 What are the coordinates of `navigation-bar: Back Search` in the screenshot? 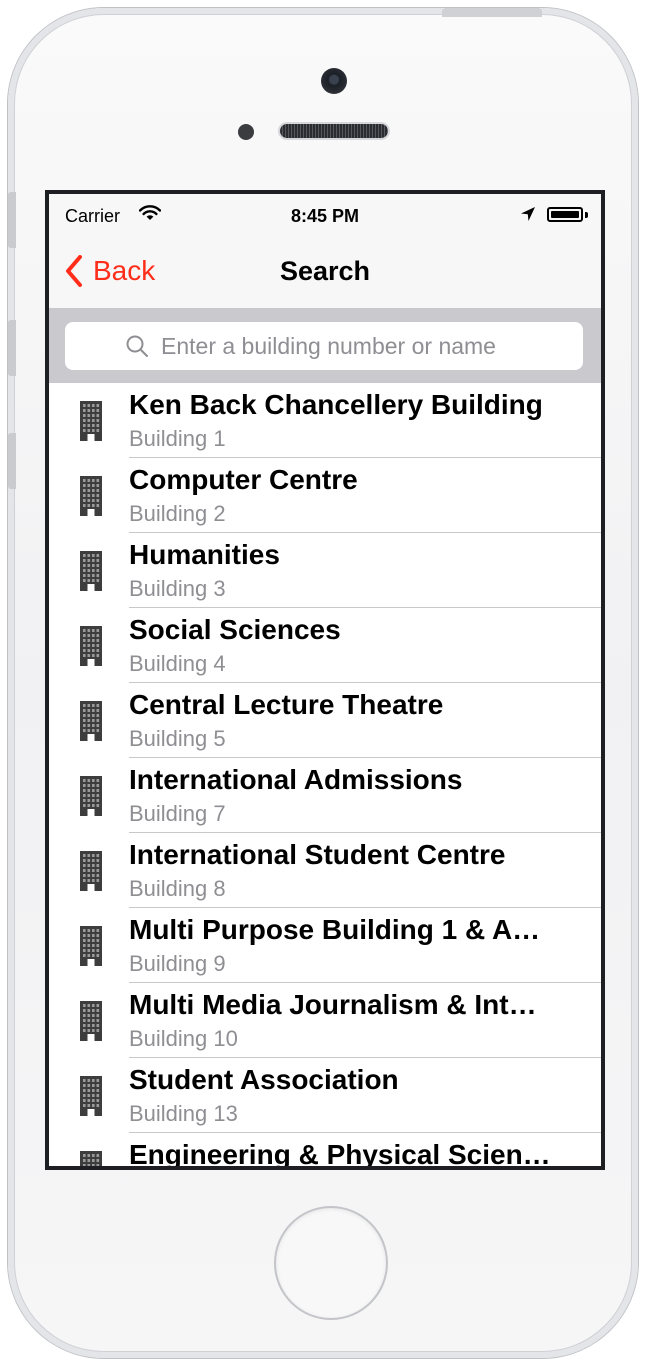 It's located at (325, 271).